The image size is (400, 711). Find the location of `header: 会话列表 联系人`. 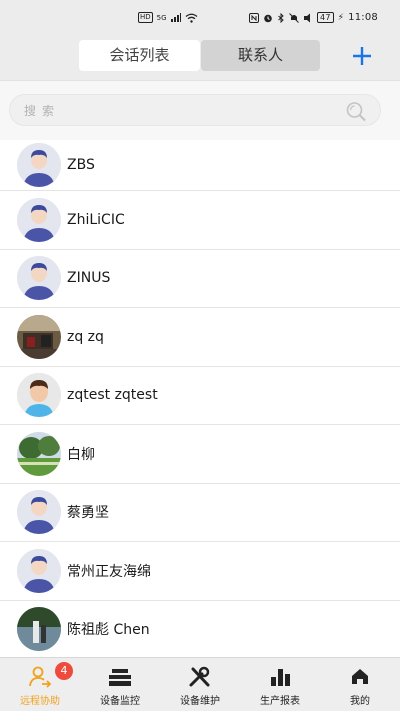

header: 会话列表 联系人 is located at coordinates (200, 57).